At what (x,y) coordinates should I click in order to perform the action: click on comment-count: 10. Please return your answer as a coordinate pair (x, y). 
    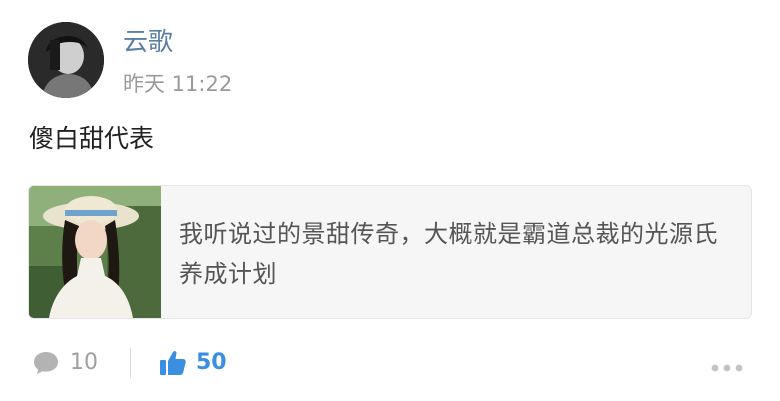
    Looking at the image, I should click on (84, 363).